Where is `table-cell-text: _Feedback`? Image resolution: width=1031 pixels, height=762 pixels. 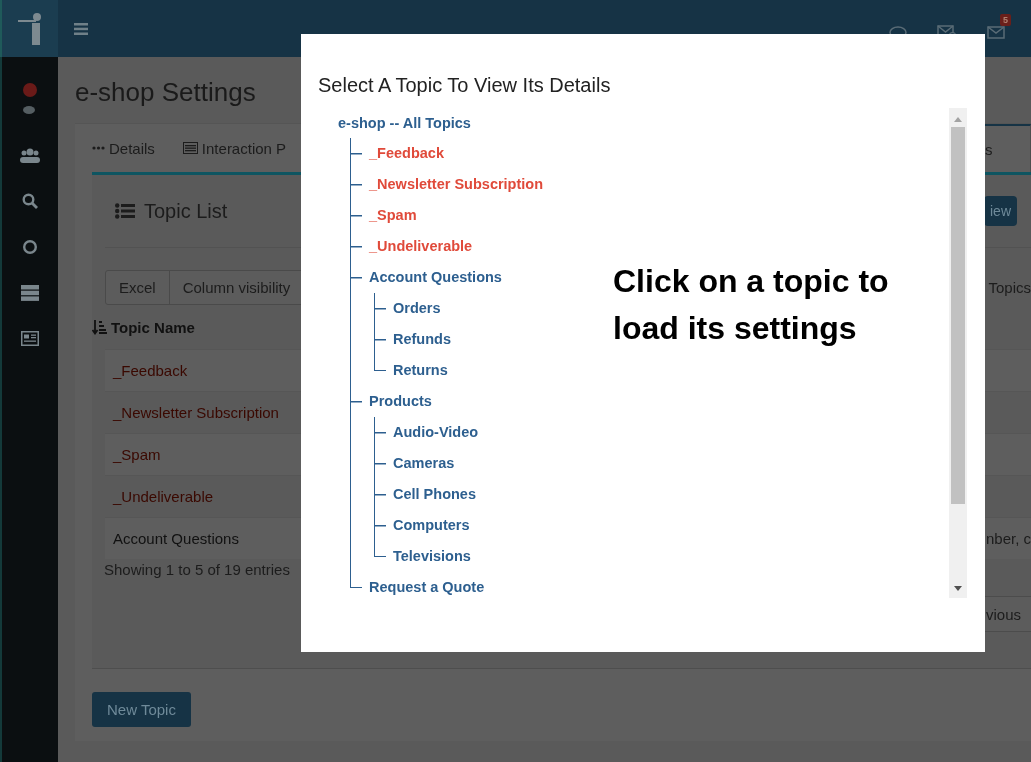 table-cell-text: _Feedback is located at coordinates (149, 370).